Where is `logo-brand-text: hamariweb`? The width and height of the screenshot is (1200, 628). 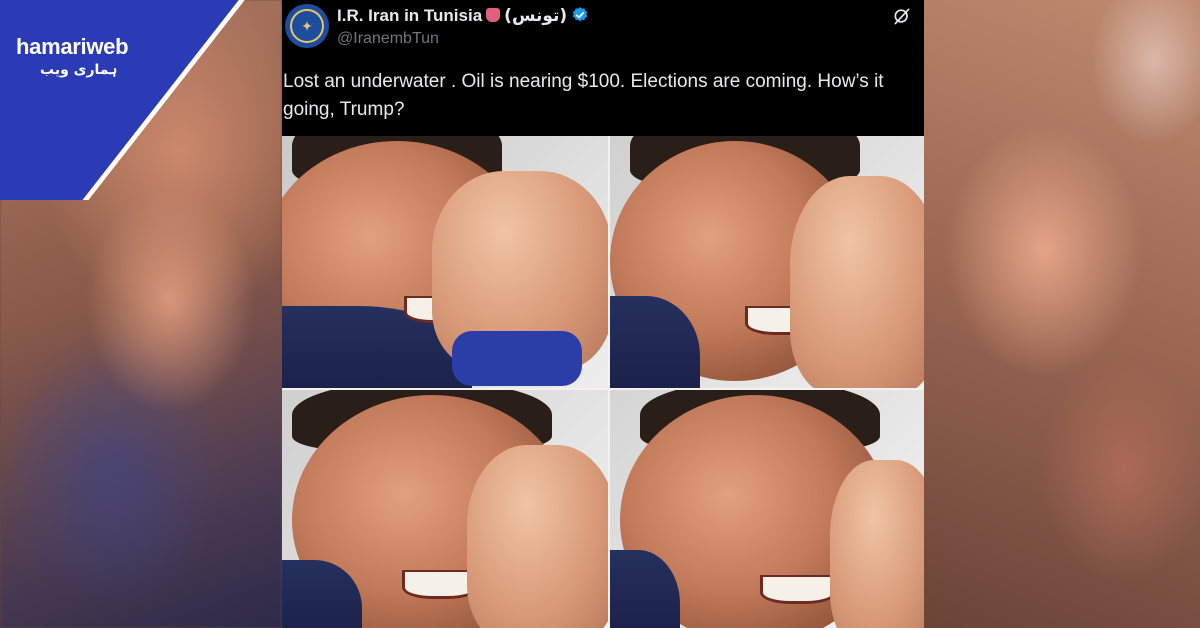
logo-brand-text: hamariweb is located at coordinates (72, 46).